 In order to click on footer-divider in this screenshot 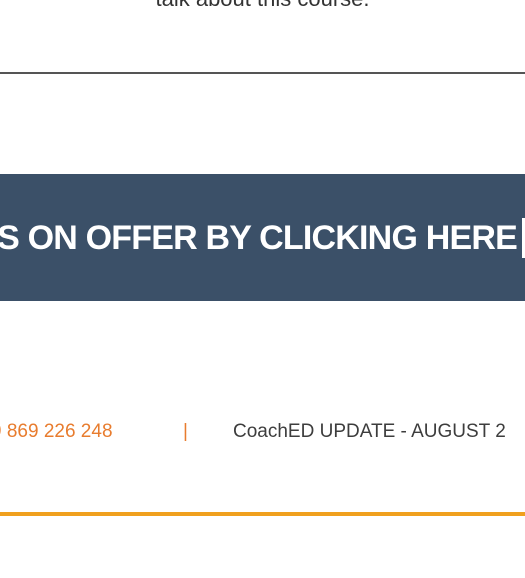, I will do `click(262, 514)`.